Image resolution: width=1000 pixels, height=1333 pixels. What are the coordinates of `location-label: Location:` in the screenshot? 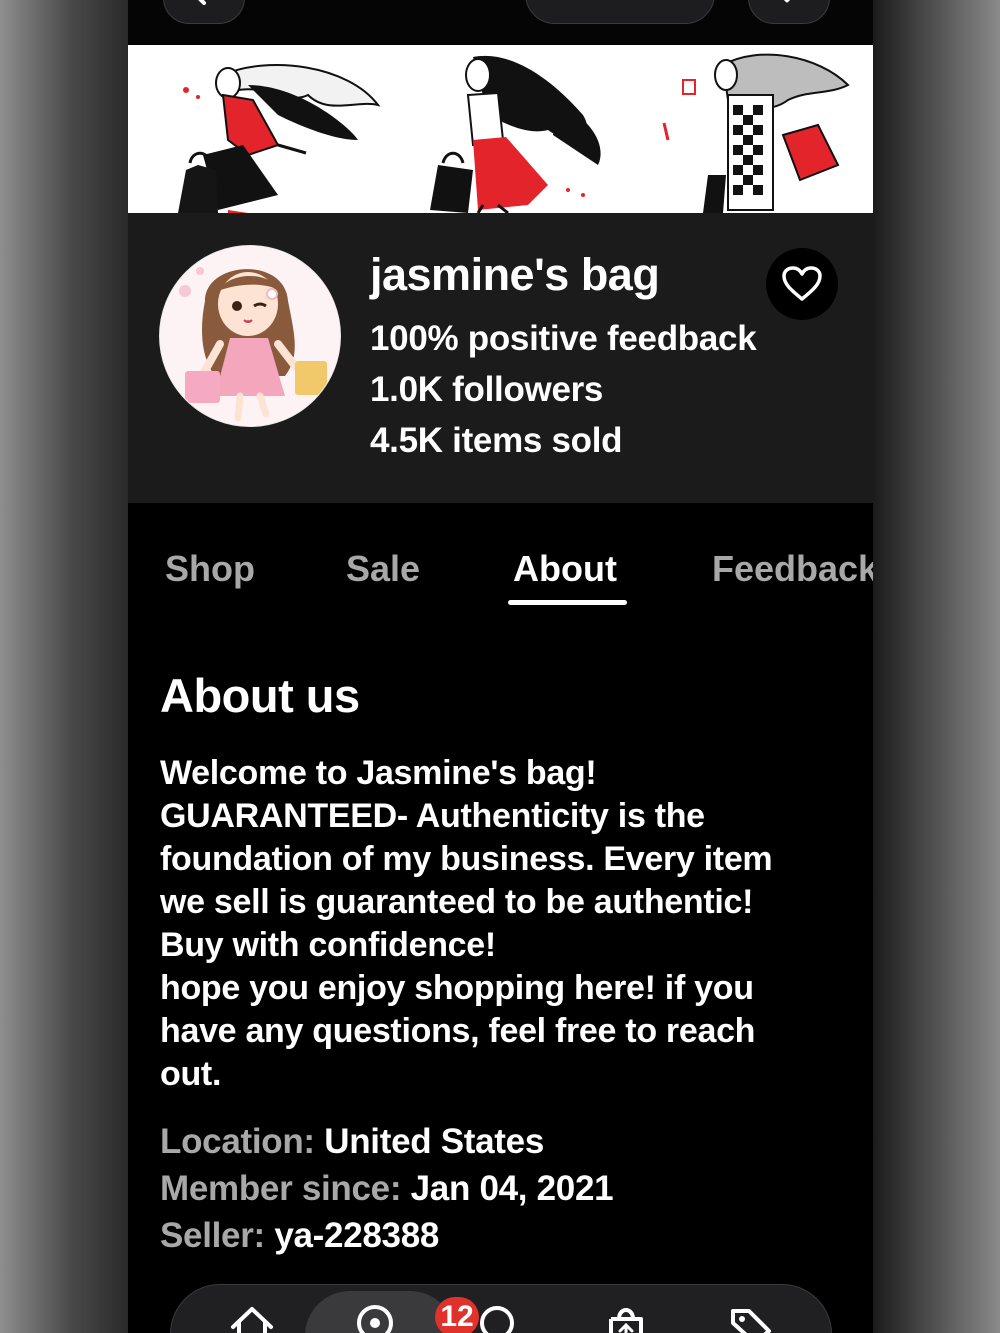 It's located at (237, 1141).